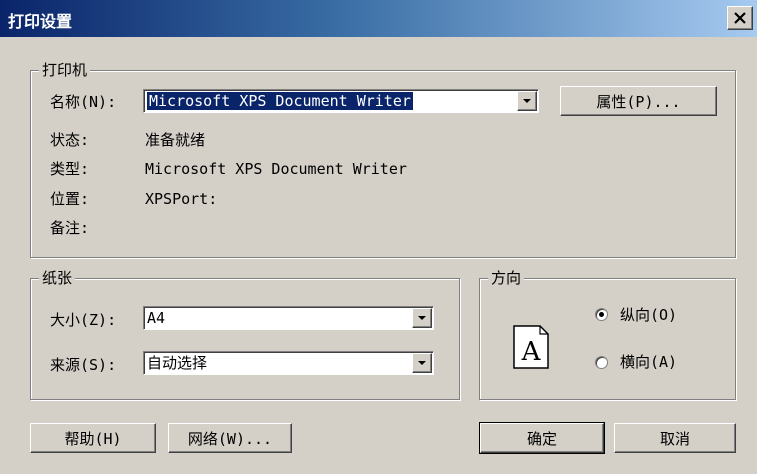 The width and height of the screenshot is (757, 474). I want to click on page-icon-letter: A, so click(531, 352).